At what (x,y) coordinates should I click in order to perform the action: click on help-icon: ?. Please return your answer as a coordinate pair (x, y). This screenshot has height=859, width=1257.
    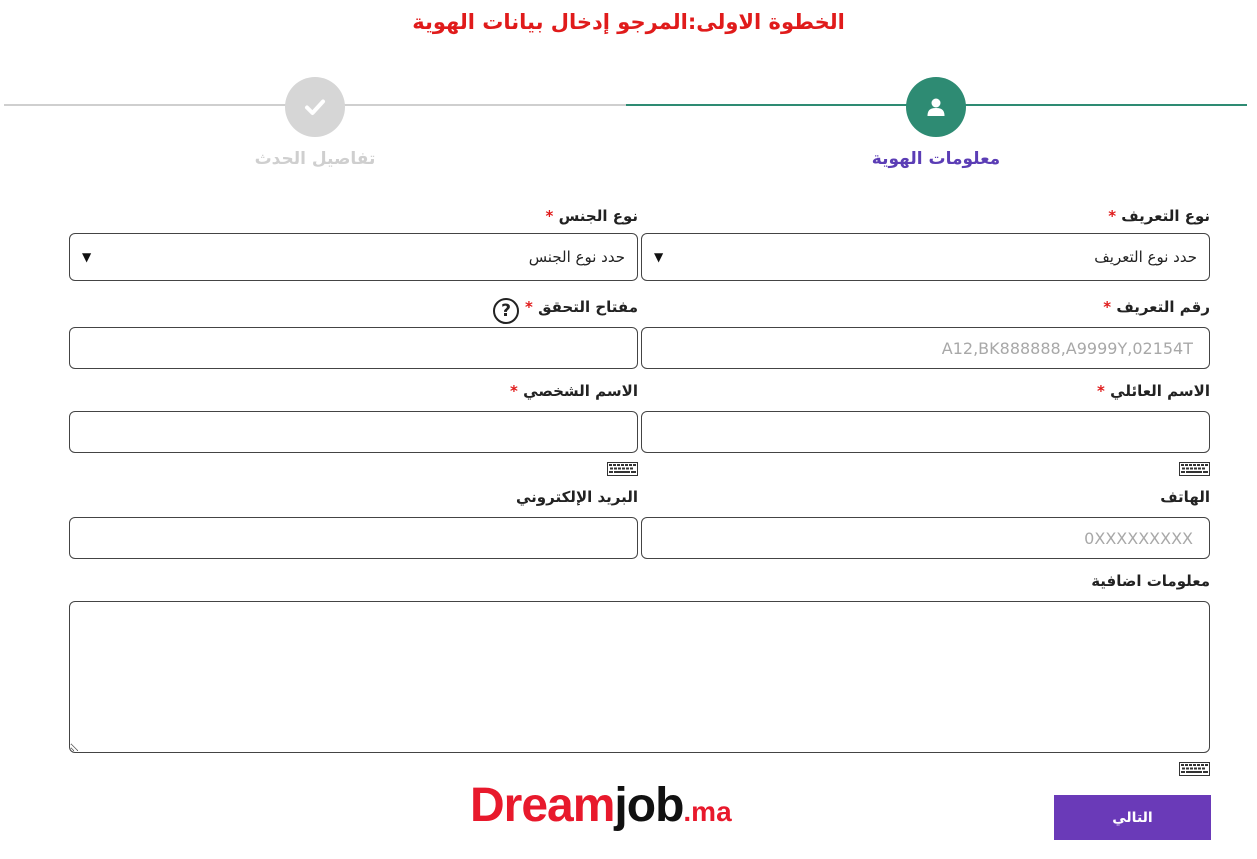
    Looking at the image, I should click on (506, 311).